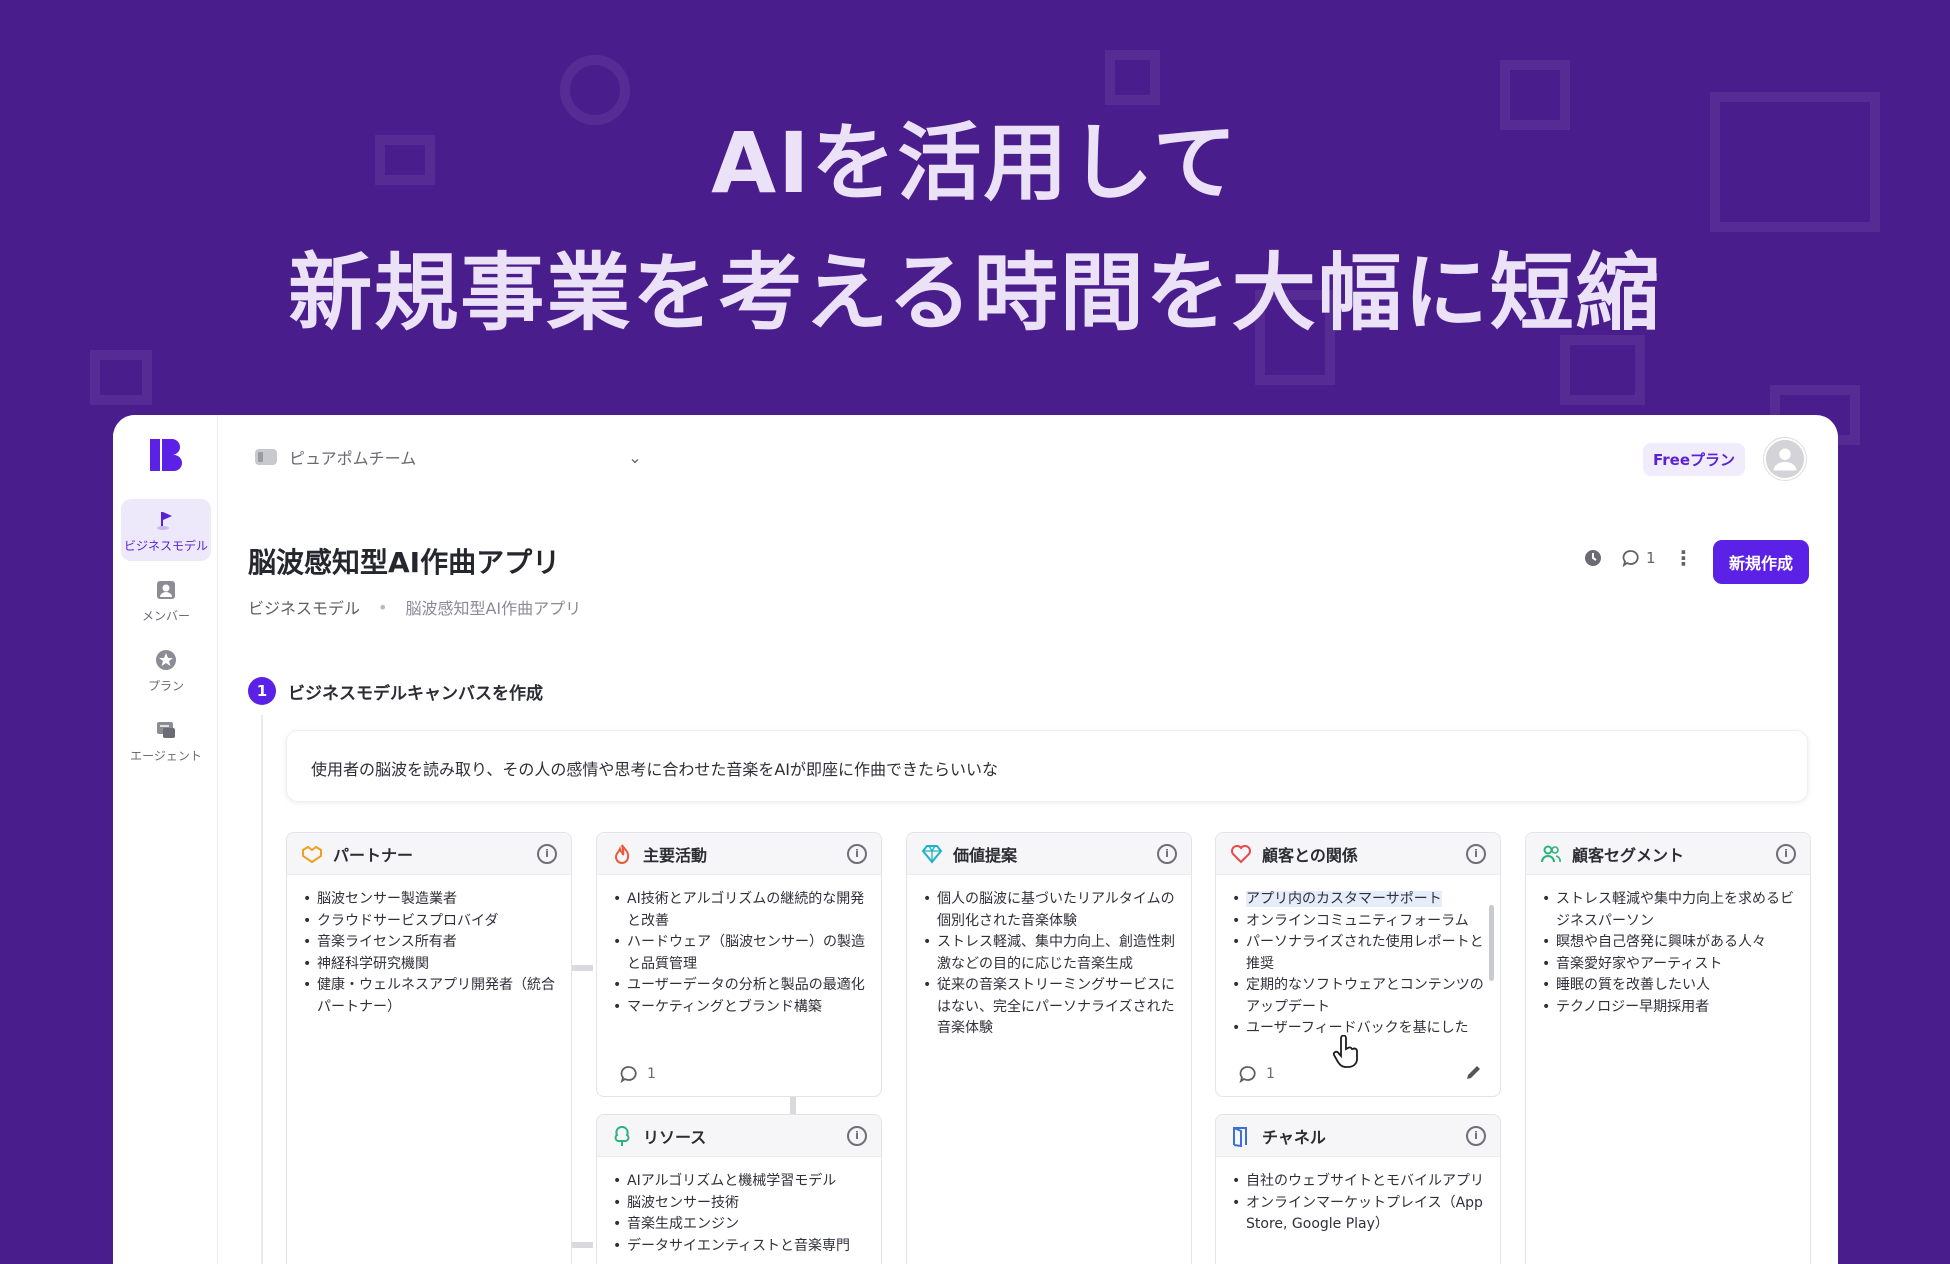 The height and width of the screenshot is (1264, 1950). Describe the element at coordinates (166, 600) in the screenshot. I see `sidebar-item-members: メンバー` at that location.